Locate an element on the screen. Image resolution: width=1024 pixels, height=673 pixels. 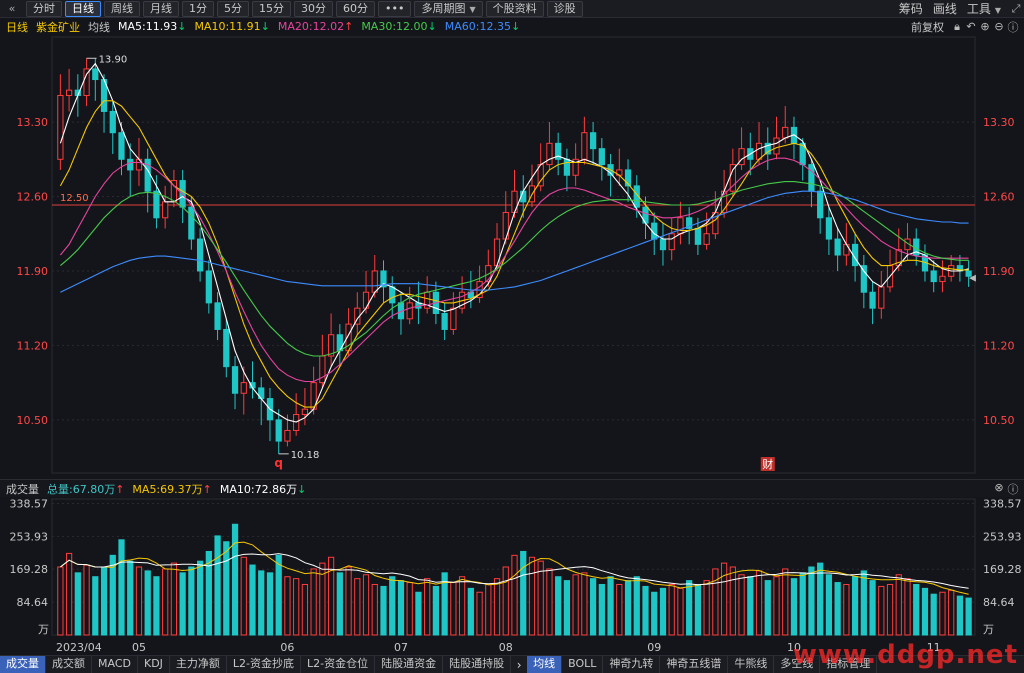
volume-tick-left: 169.28 is located at coordinates (29, 569).